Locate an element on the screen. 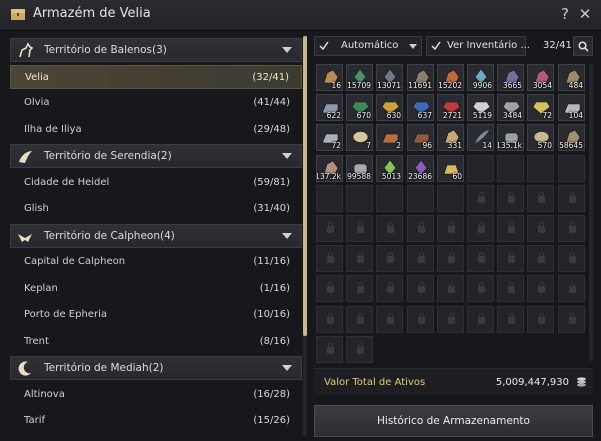  item-slot: 3484 is located at coordinates (510, 107).